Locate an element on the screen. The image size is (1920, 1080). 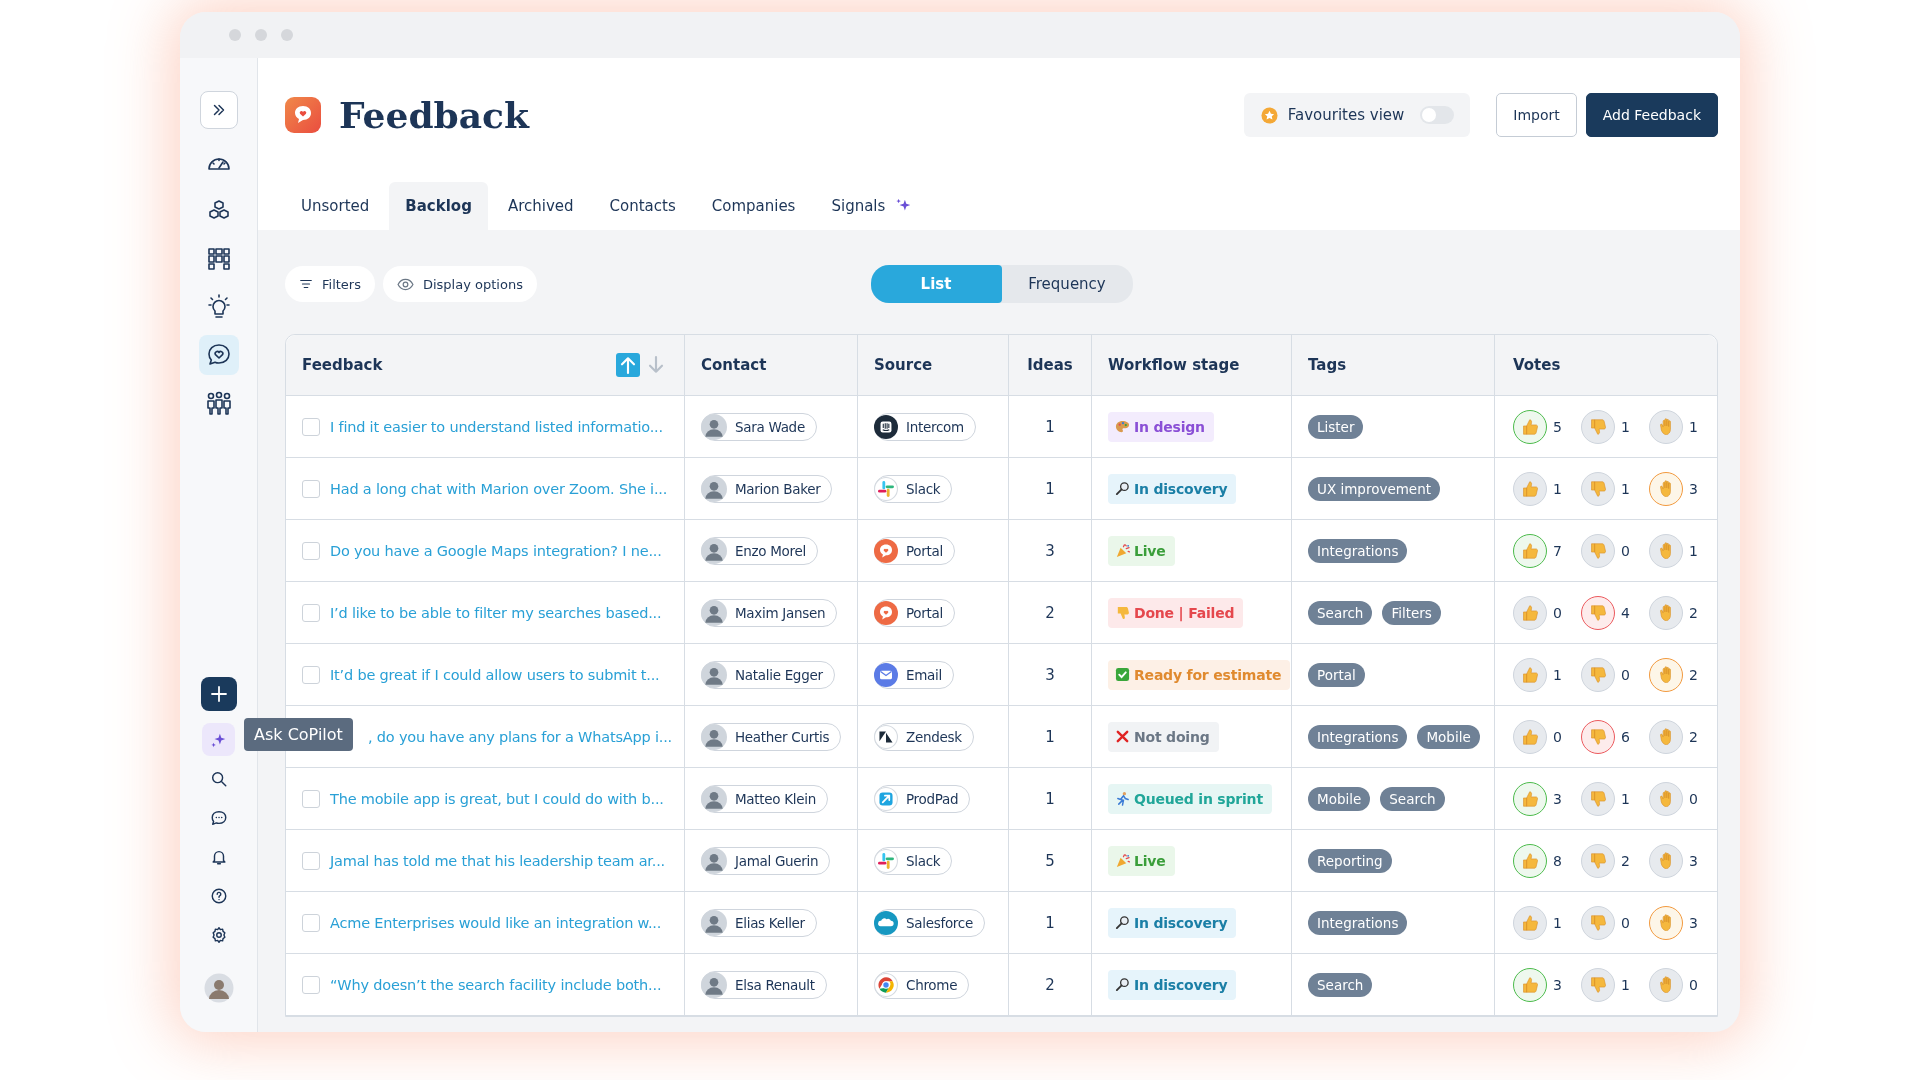
heart-chat-icon is located at coordinates (218, 355).